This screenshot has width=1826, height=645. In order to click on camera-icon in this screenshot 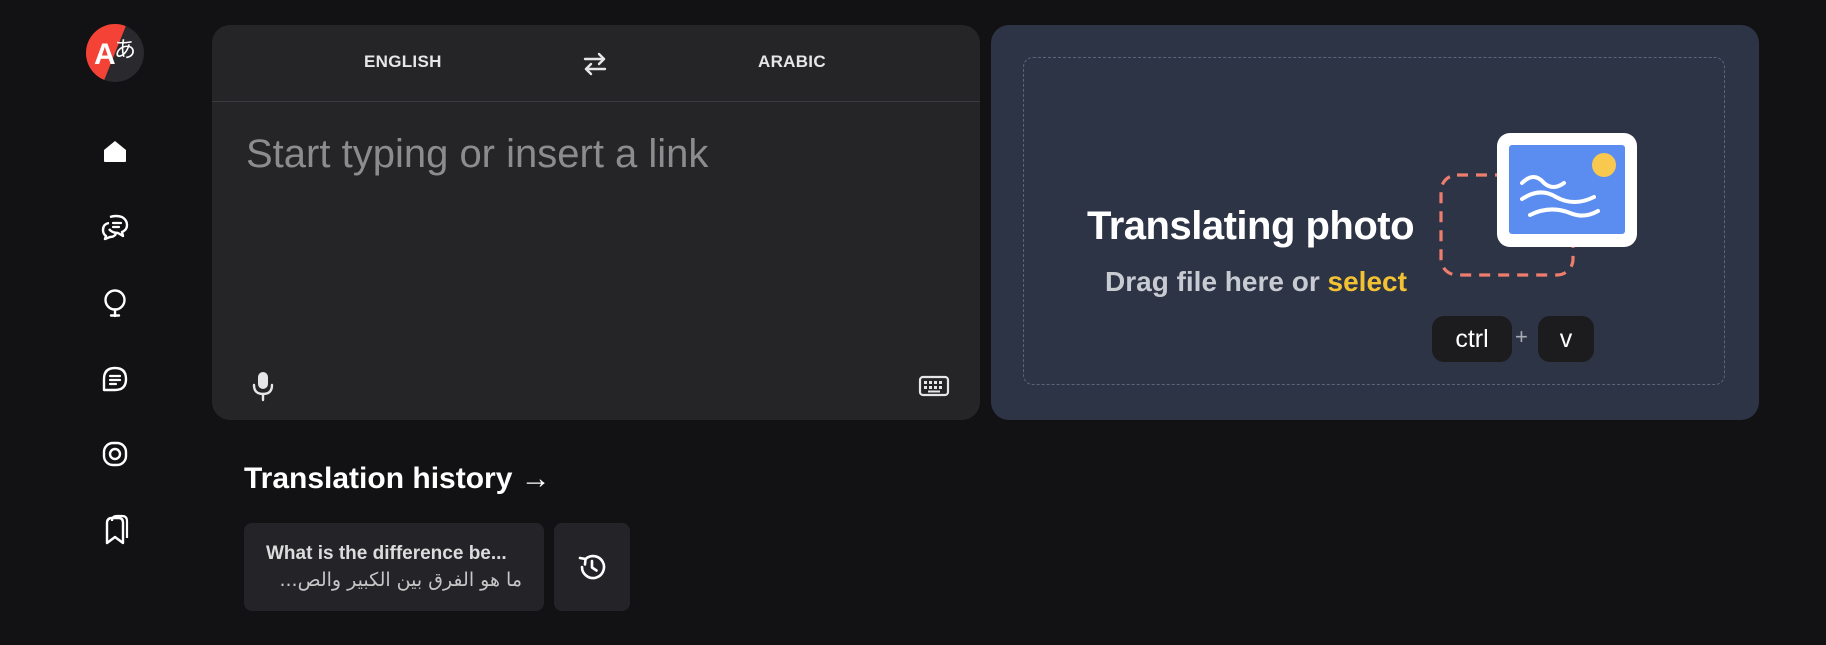, I will do `click(115, 454)`.